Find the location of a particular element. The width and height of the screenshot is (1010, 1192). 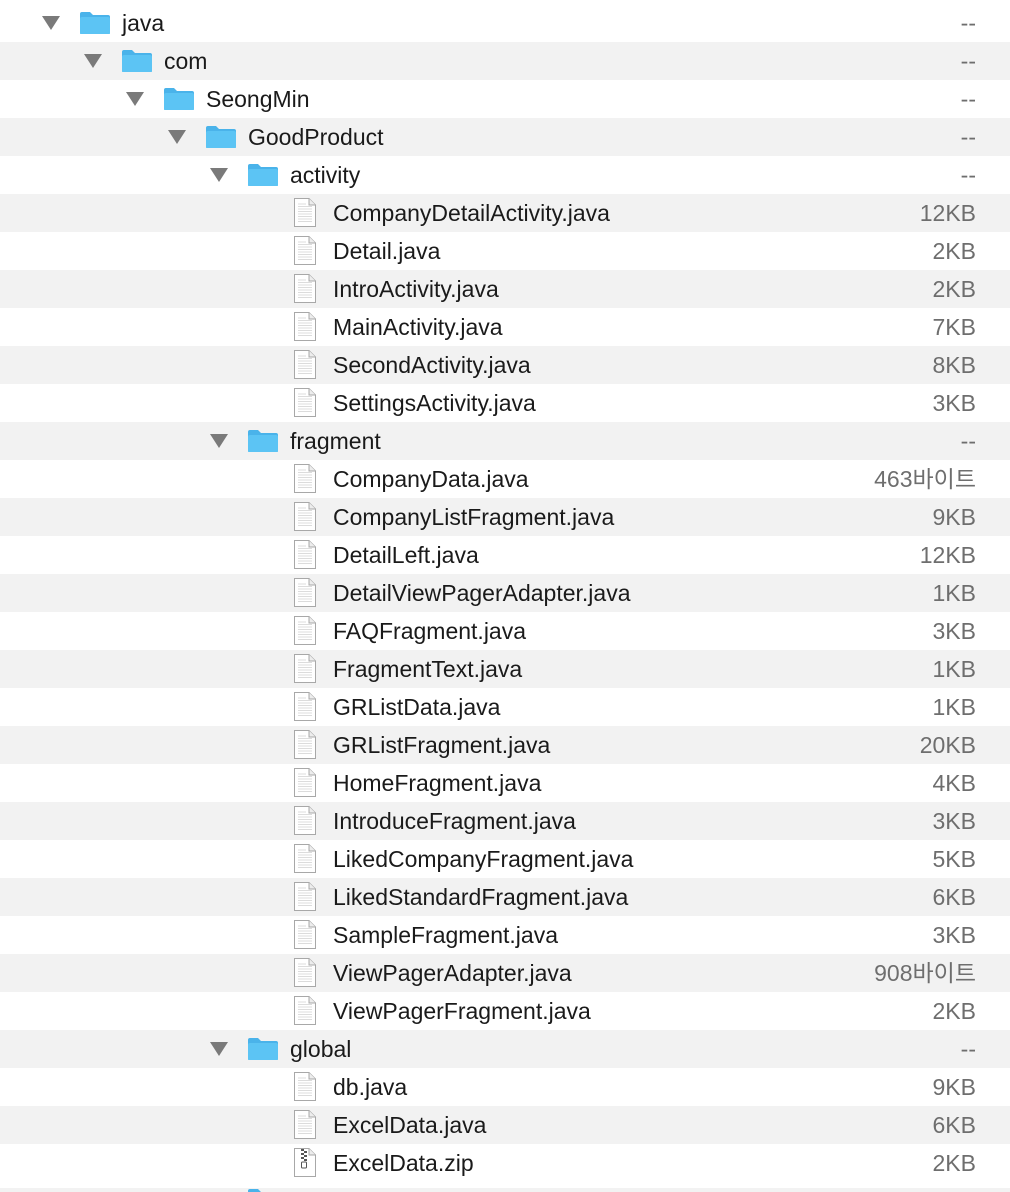

file-row: ExcelData.zip 2KB is located at coordinates (505, 1163).